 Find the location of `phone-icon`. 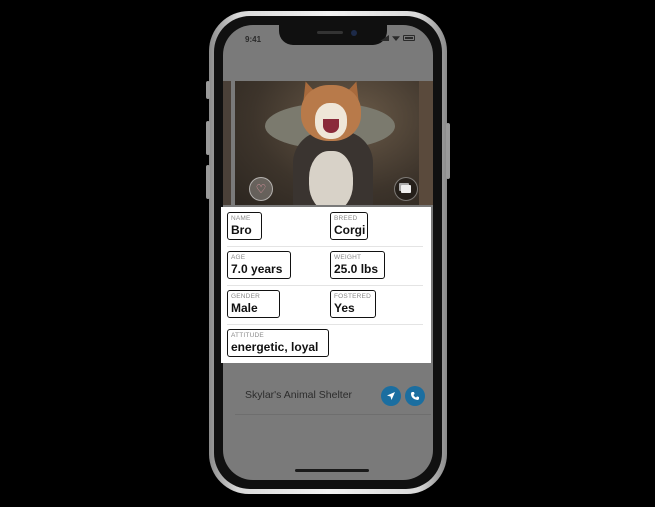

phone-icon is located at coordinates (415, 396).